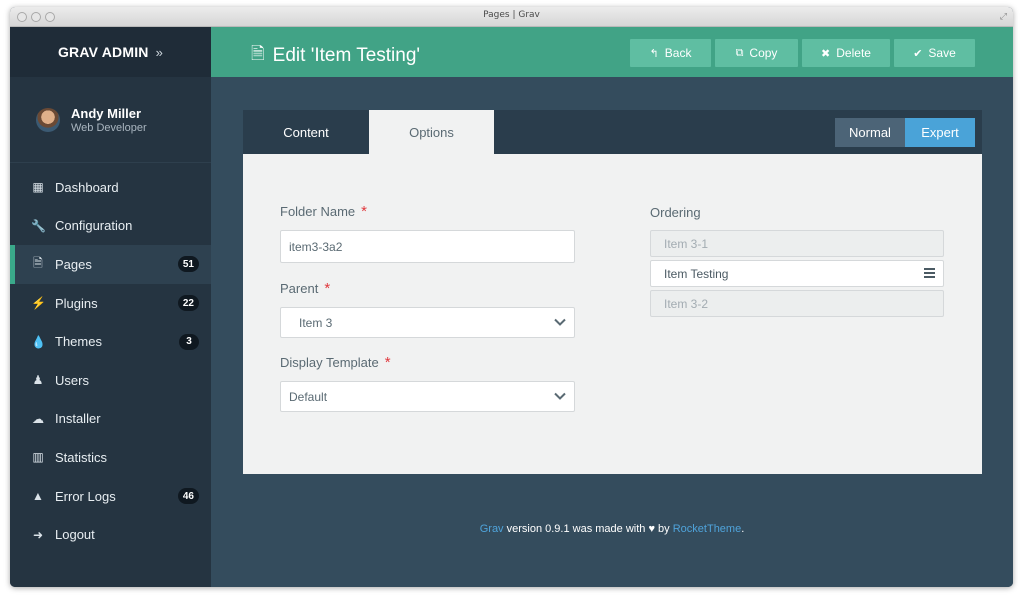 Image resolution: width=1024 pixels, height=602 pixels. I want to click on wrench-icon: 🔧, so click(38, 225).